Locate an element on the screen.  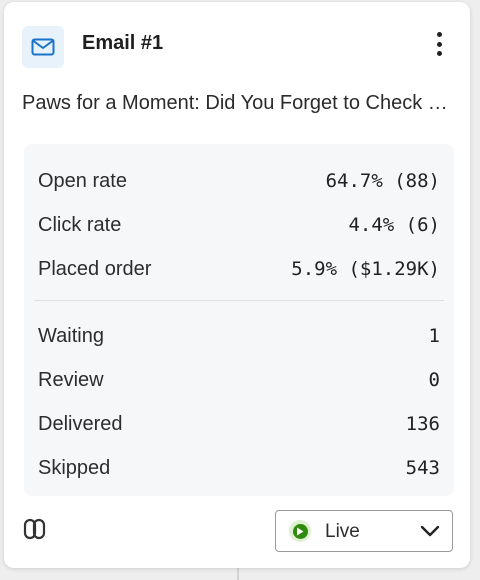
kebab-menu-icon is located at coordinates (439, 44).